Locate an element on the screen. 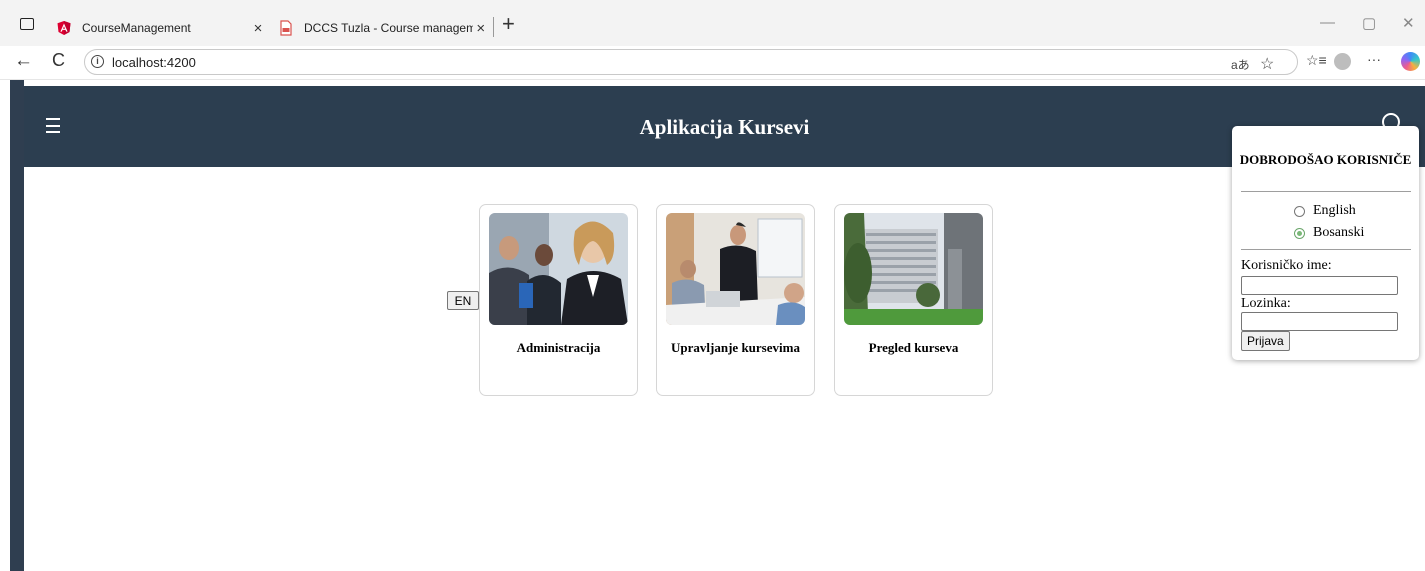 The width and height of the screenshot is (1425, 571). username-input is located at coordinates (1319, 285).